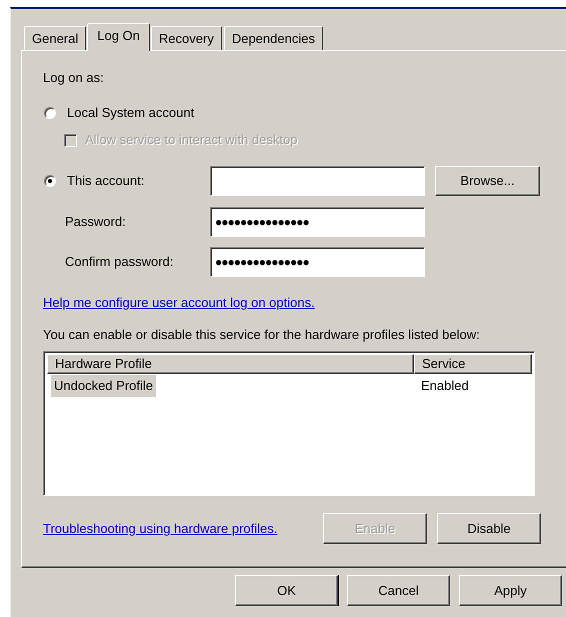 The height and width of the screenshot is (617, 566). What do you see at coordinates (273, 38) in the screenshot?
I see `tab: Dependencies` at bounding box center [273, 38].